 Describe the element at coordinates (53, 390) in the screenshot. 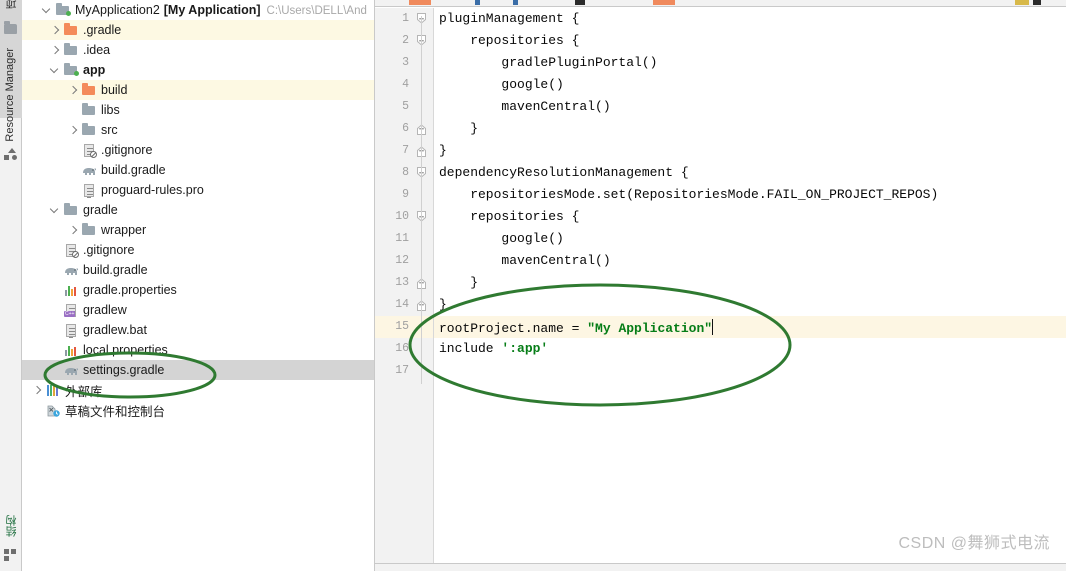

I see `library-icon` at that location.